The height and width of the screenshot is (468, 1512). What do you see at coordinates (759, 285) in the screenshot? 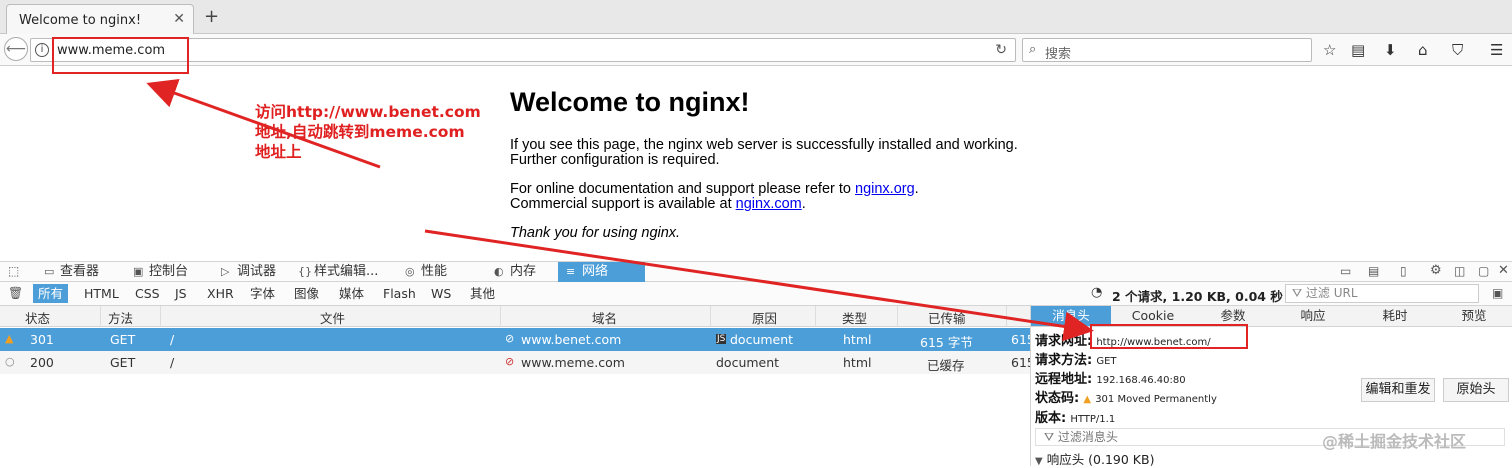
I see `arrow-to-request-url` at bounding box center [759, 285].